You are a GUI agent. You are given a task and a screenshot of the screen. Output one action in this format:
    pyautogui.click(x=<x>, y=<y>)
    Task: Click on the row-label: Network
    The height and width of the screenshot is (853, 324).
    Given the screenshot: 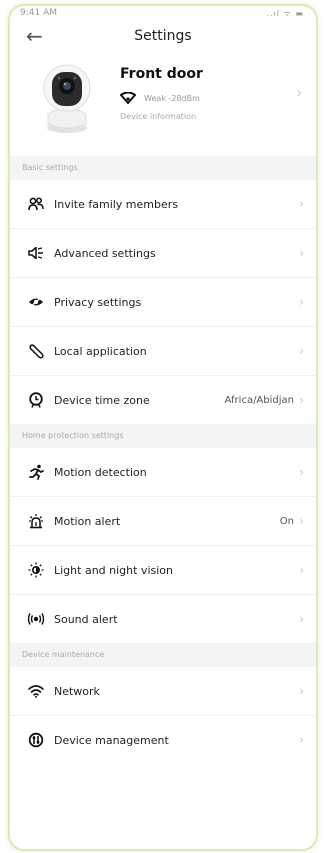 What is the action you would take?
    pyautogui.click(x=77, y=691)
    